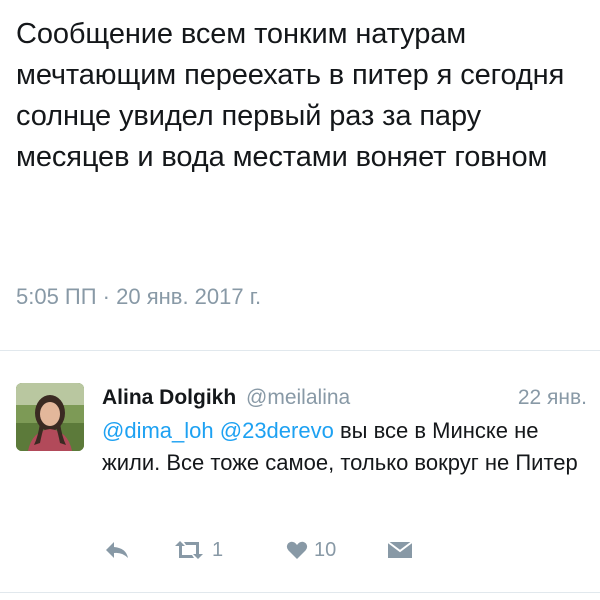  I want to click on reply-icon, so click(117, 550).